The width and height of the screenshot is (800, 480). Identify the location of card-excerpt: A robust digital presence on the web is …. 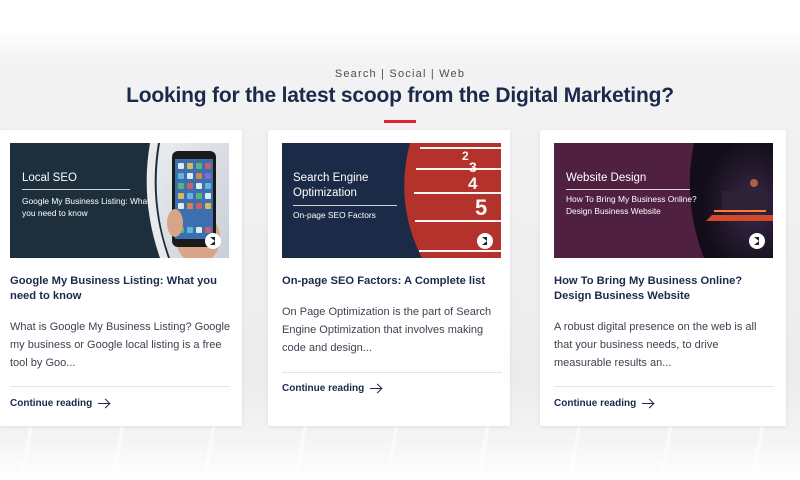
(655, 345).